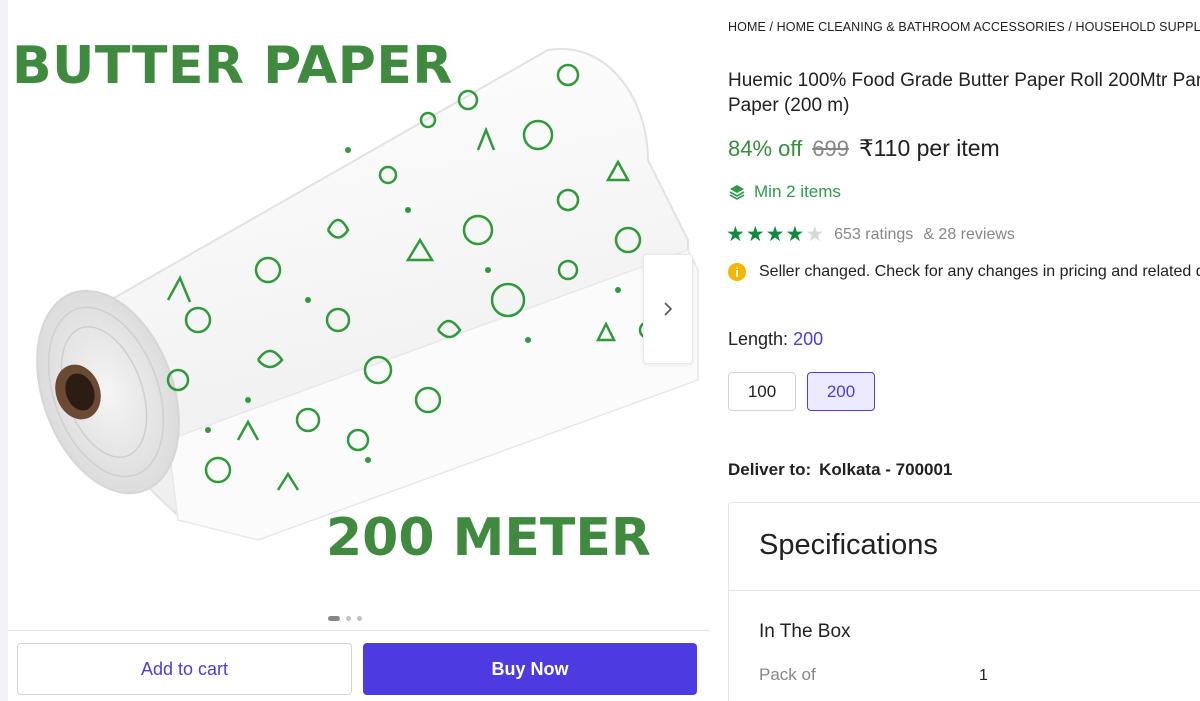  Describe the element at coordinates (1137, 27) in the screenshot. I see `breadcrumb-subcategory: HOUSEHOLD SUPPLIES` at that location.